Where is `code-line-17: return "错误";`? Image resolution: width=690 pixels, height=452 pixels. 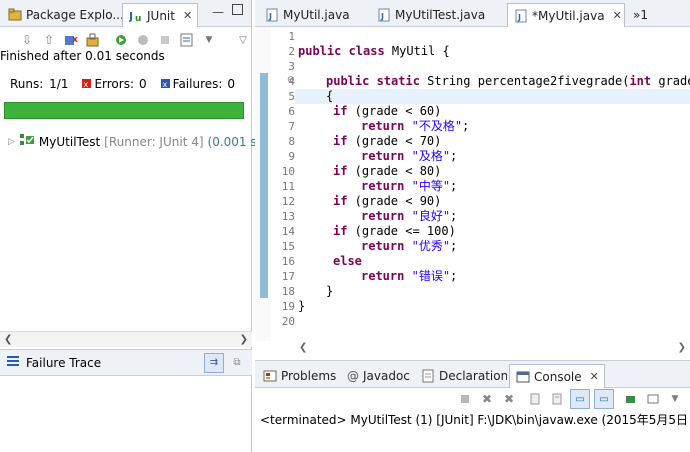 code-line-17: return "错误"; is located at coordinates (409, 276).